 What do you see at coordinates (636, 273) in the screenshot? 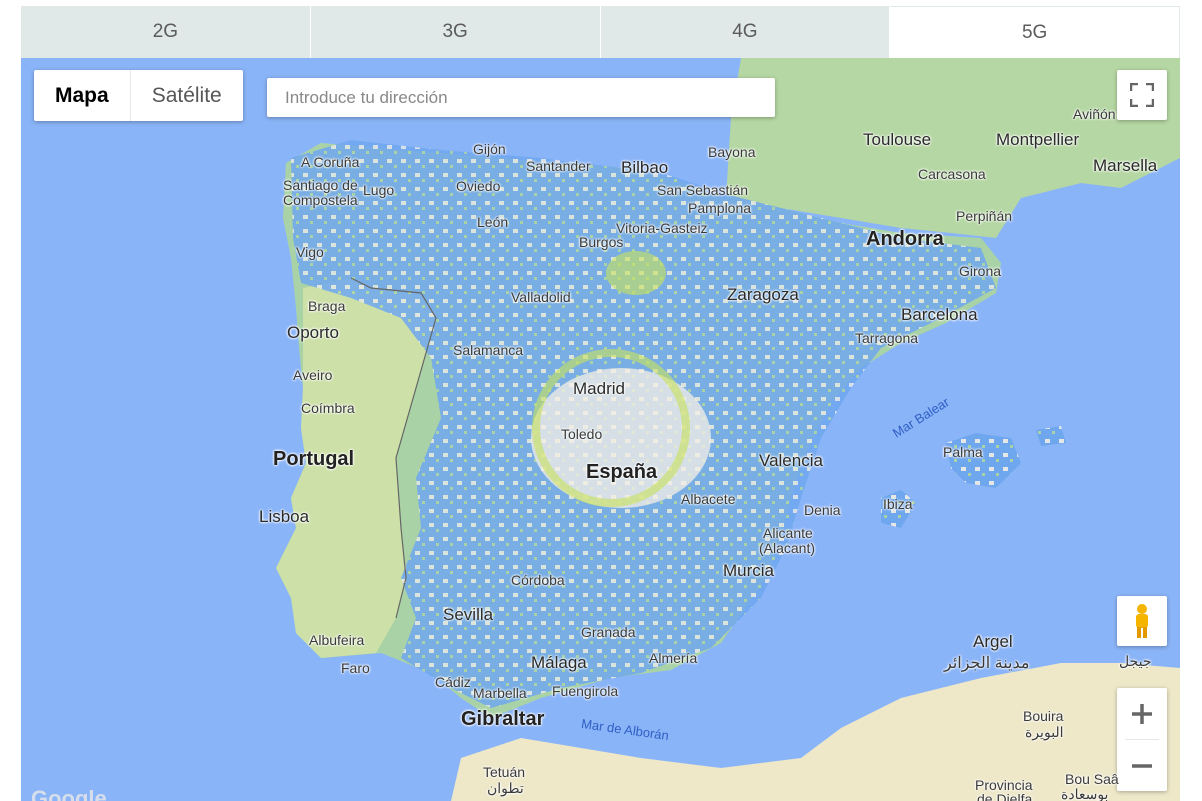
I see `burgos-area` at bounding box center [636, 273].